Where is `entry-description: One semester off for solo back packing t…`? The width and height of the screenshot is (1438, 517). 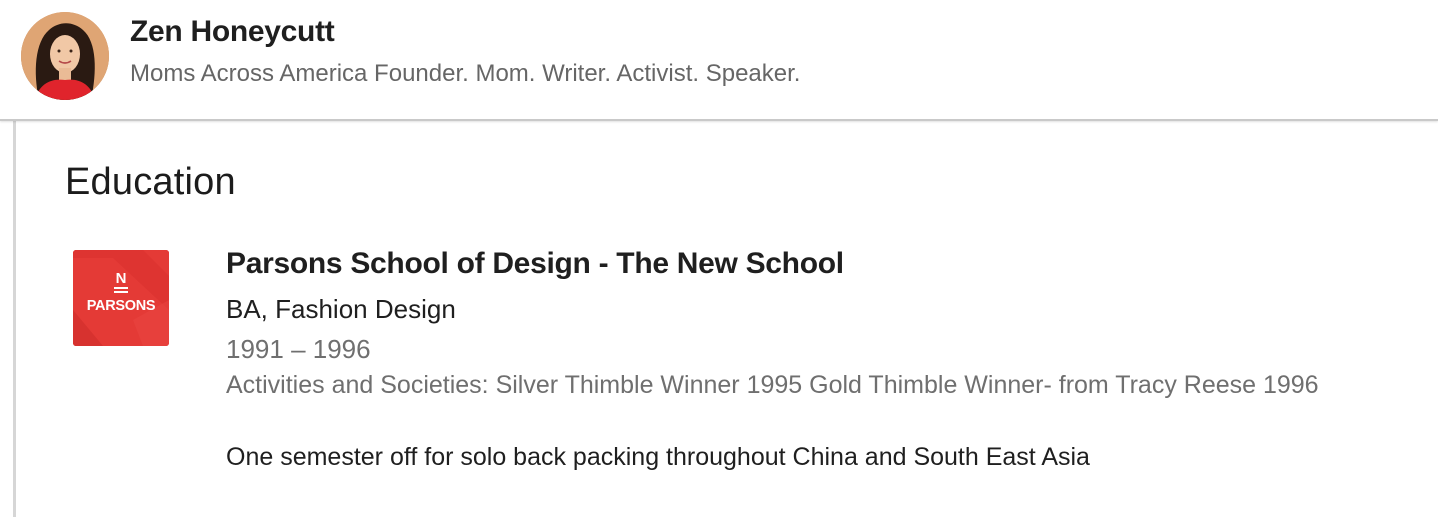
entry-description: One semester off for solo back packing t… is located at coordinates (658, 457).